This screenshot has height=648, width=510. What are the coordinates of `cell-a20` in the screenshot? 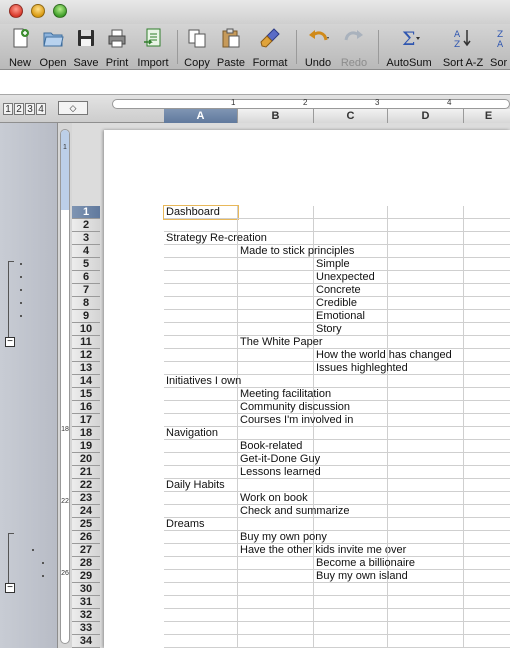 It's located at (201, 459).